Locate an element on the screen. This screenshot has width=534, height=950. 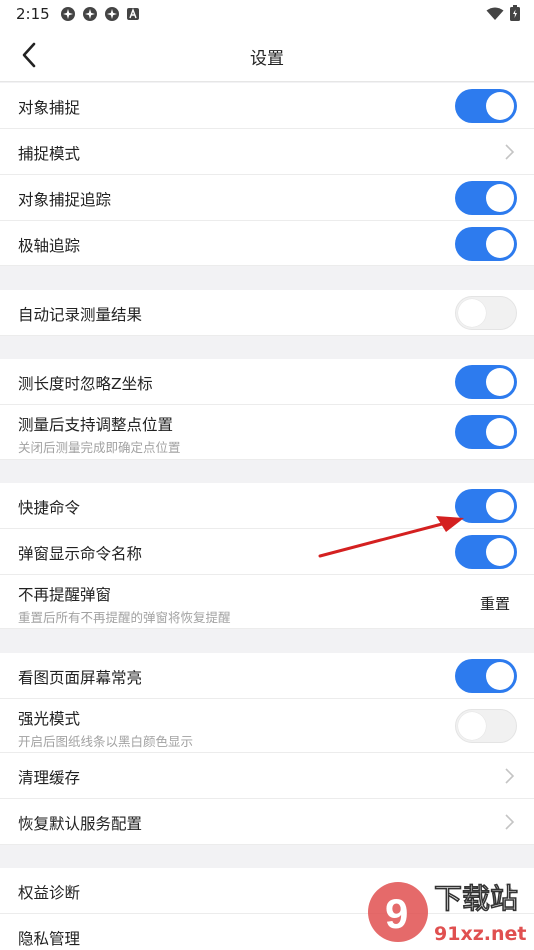
watermark-url: 91xz.net is located at coordinates (480, 934).